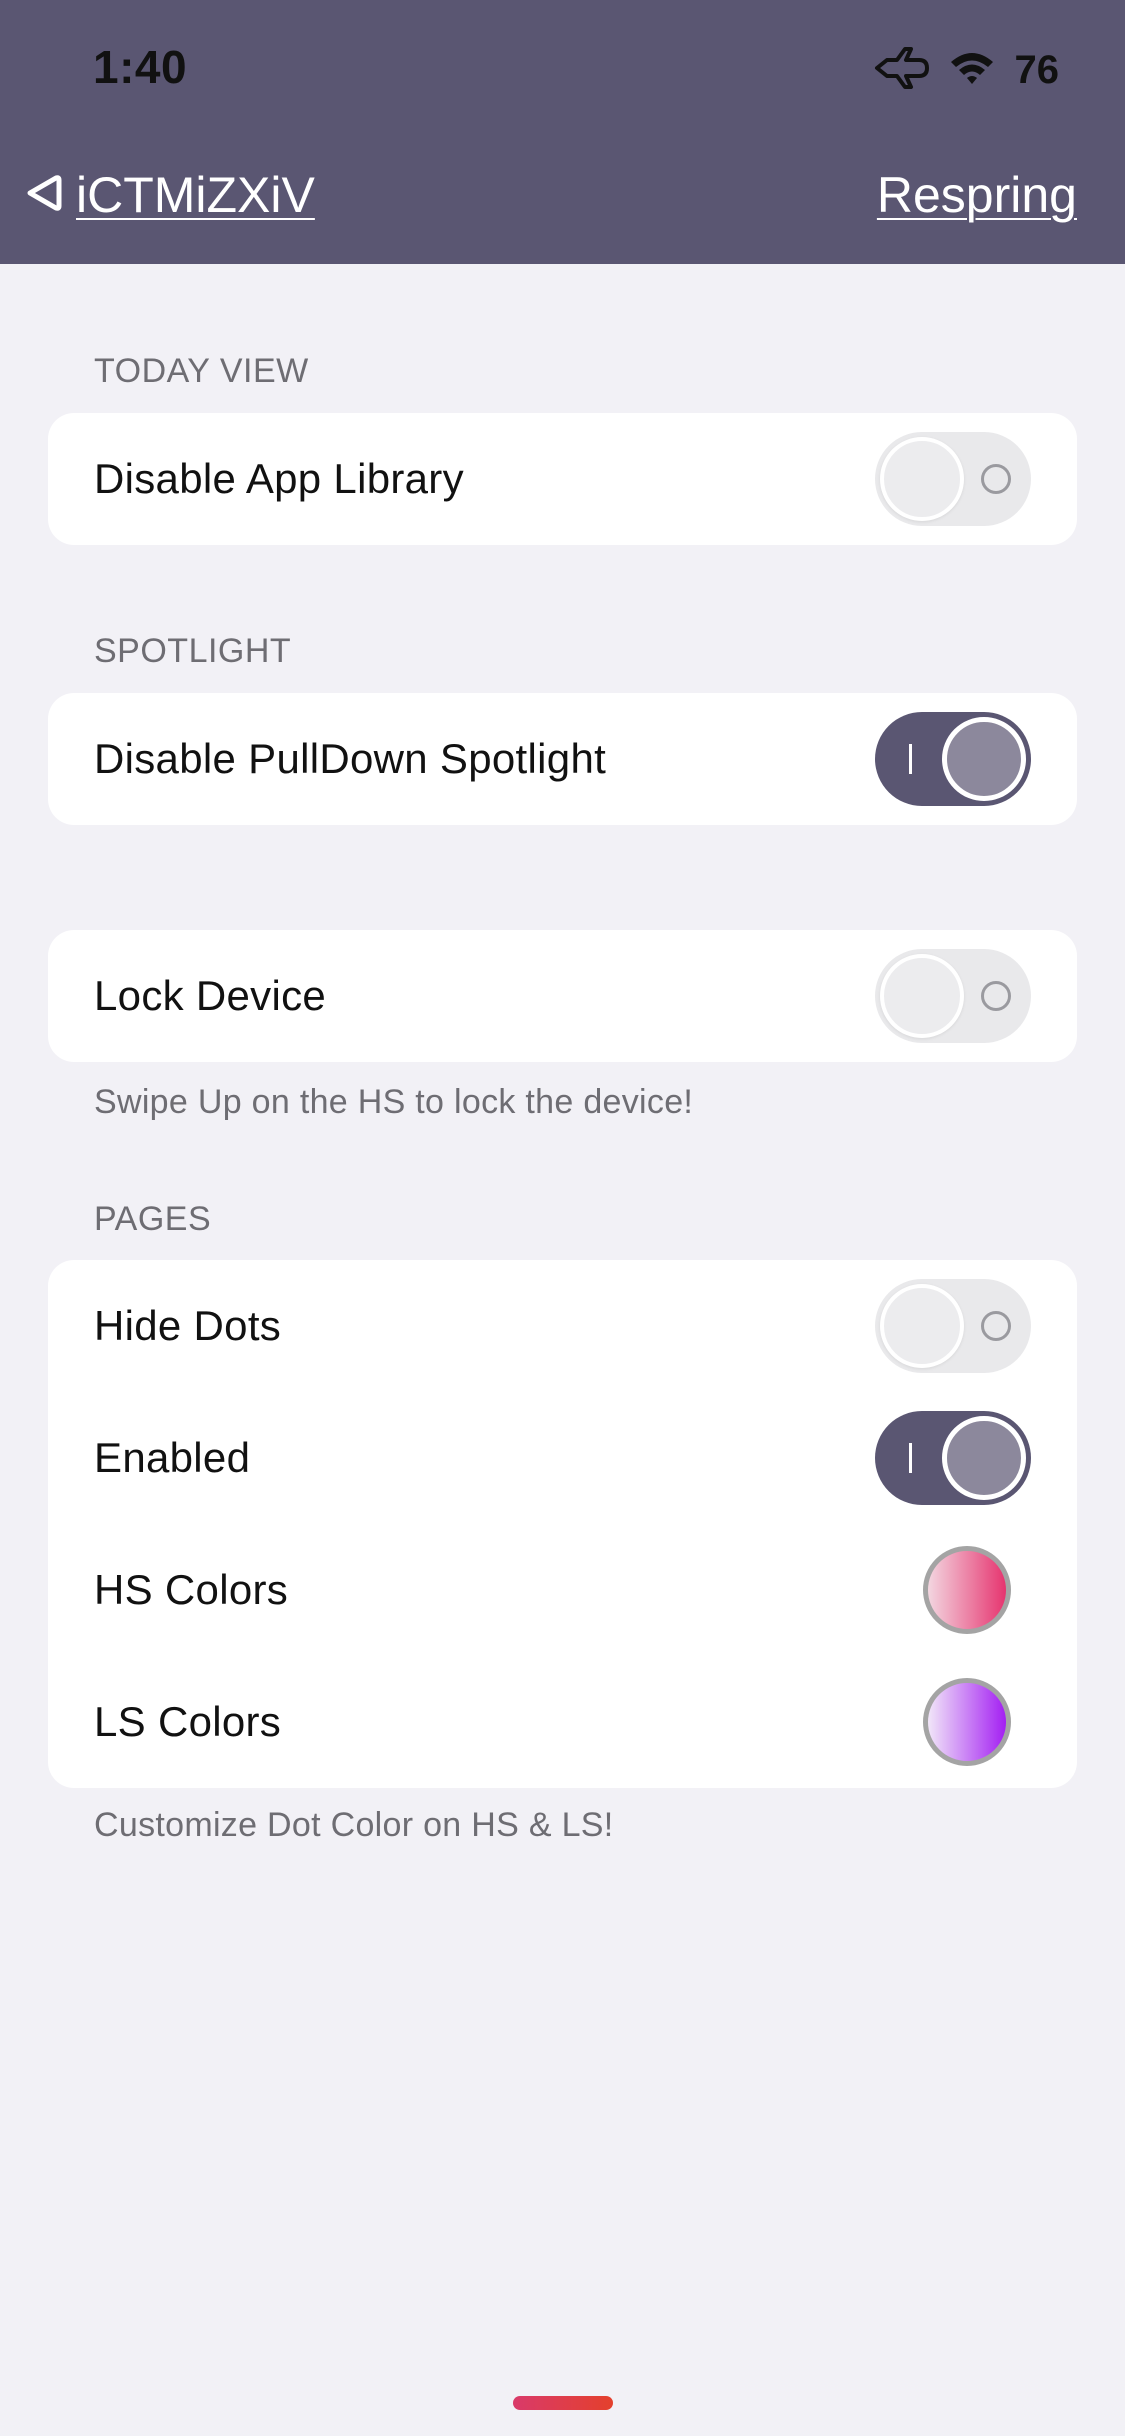 This screenshot has width=1125, height=2436. Describe the element at coordinates (967, 1722) in the screenshot. I see `ls-colors-swatch` at that location.